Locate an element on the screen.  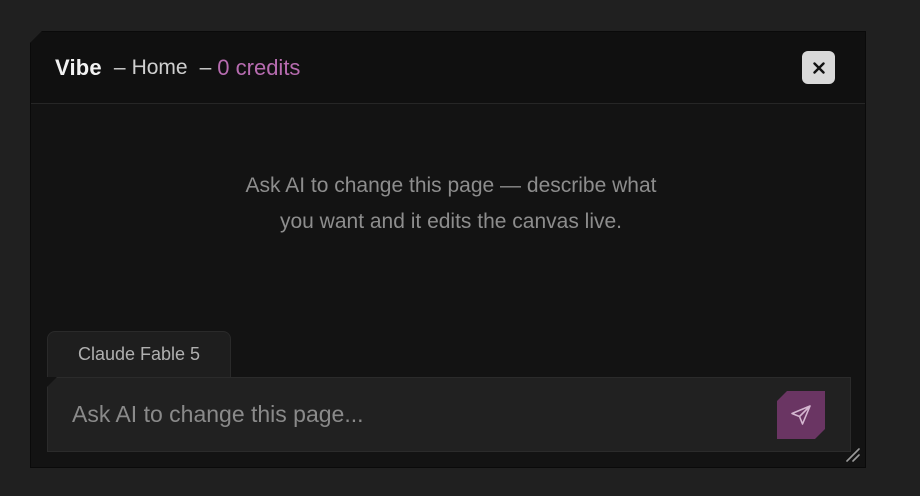
prompt-composer is located at coordinates (449, 414).